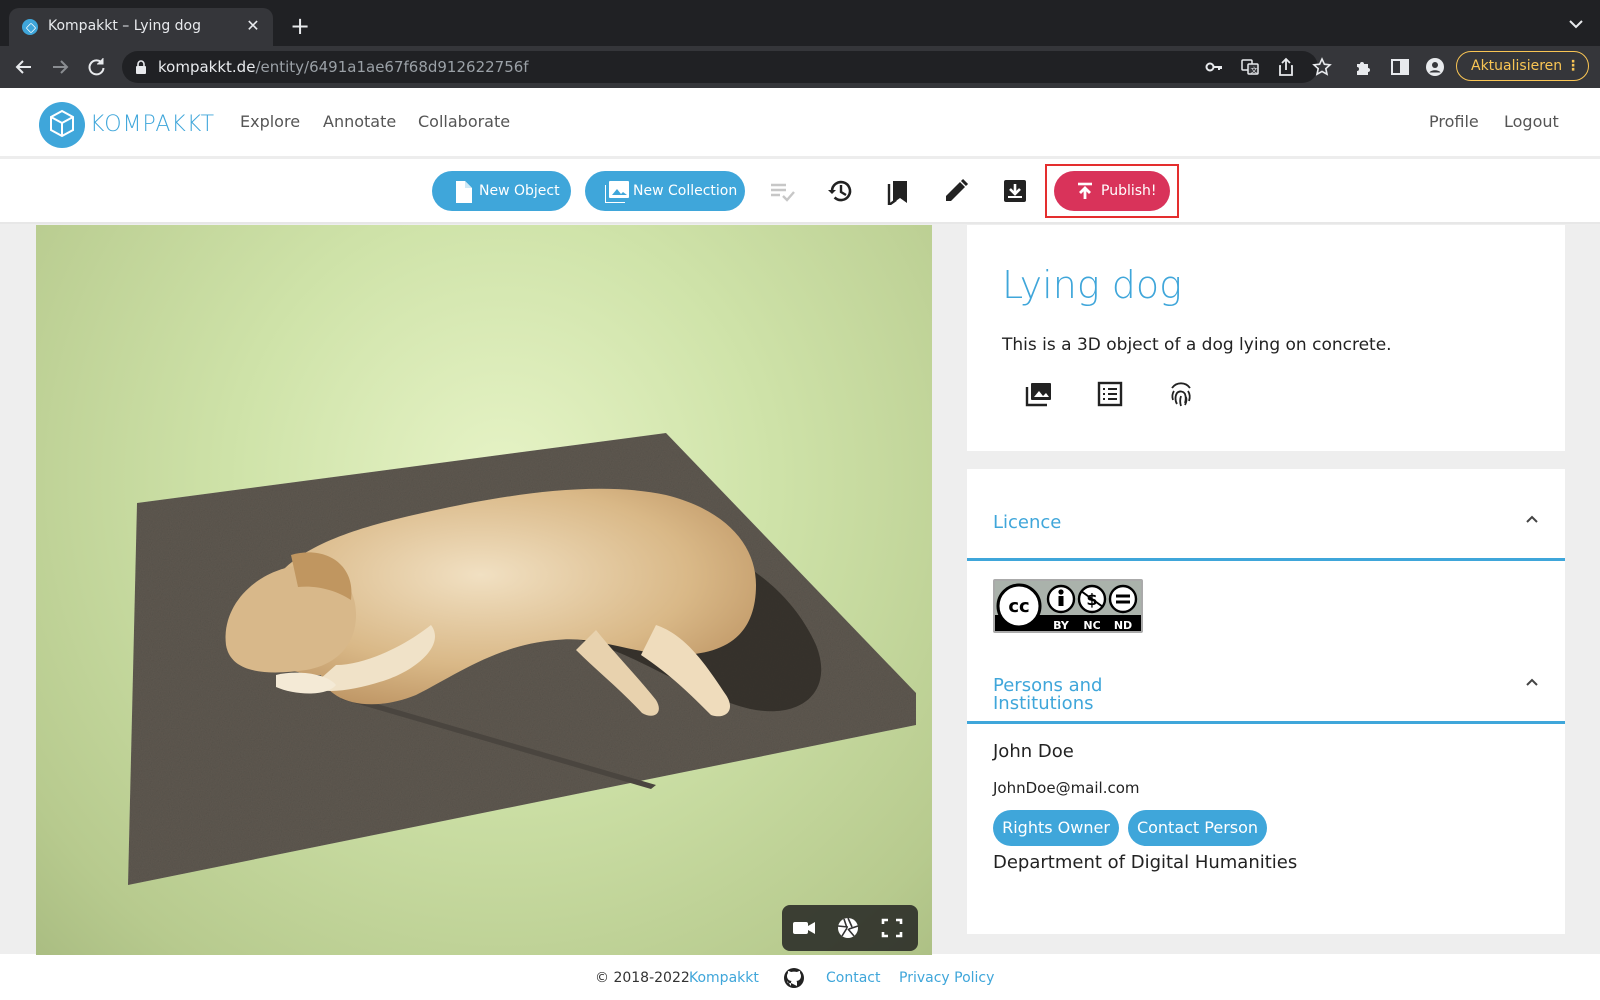  I want to click on bookmark-icon, so click(898, 191).